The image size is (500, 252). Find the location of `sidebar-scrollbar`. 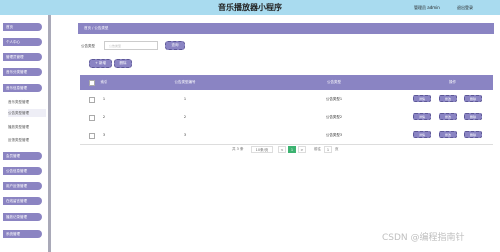

sidebar-scrollbar is located at coordinates (49, 133).